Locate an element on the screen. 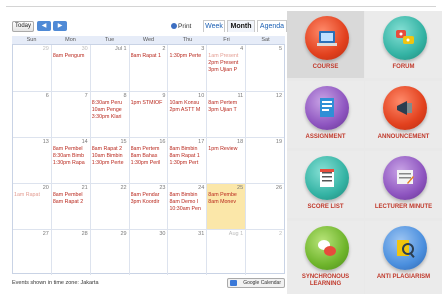 This screenshot has width=442, height=294. weekday-label: Sun is located at coordinates (31, 40).